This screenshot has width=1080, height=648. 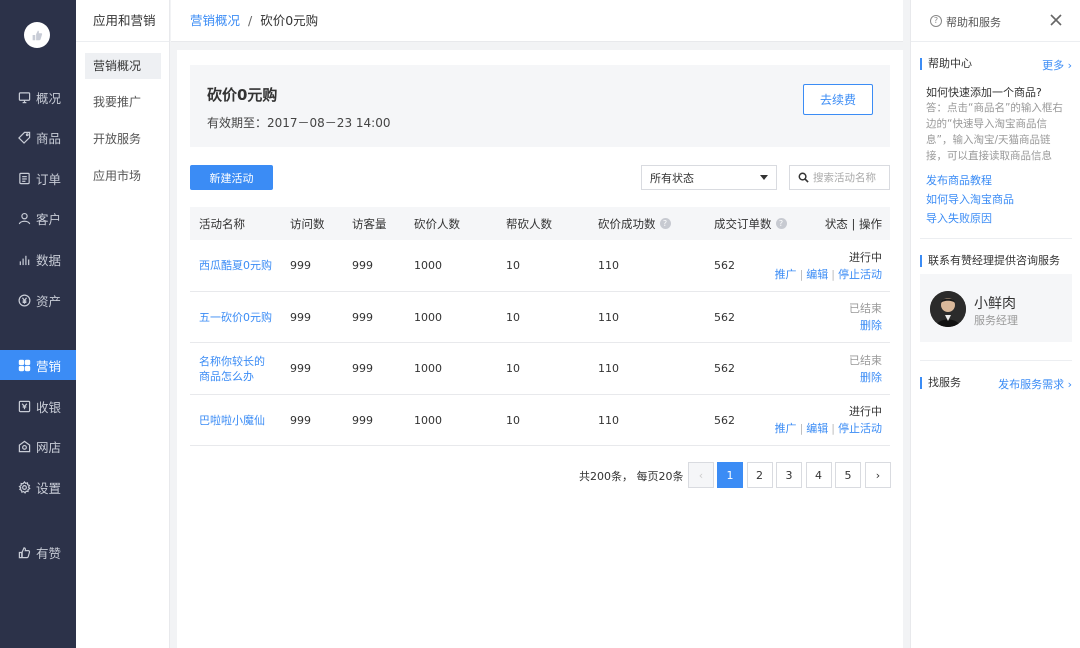 I want to click on cell-orders: 562, so click(x=724, y=265).